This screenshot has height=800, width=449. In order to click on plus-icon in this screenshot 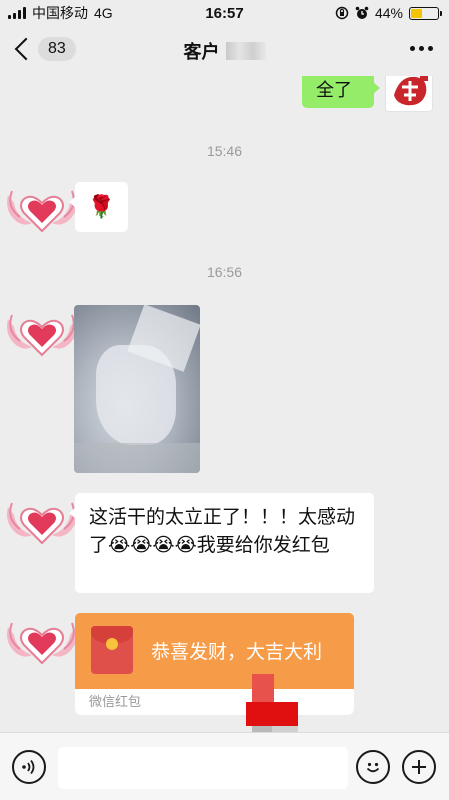, I will do `click(419, 767)`.